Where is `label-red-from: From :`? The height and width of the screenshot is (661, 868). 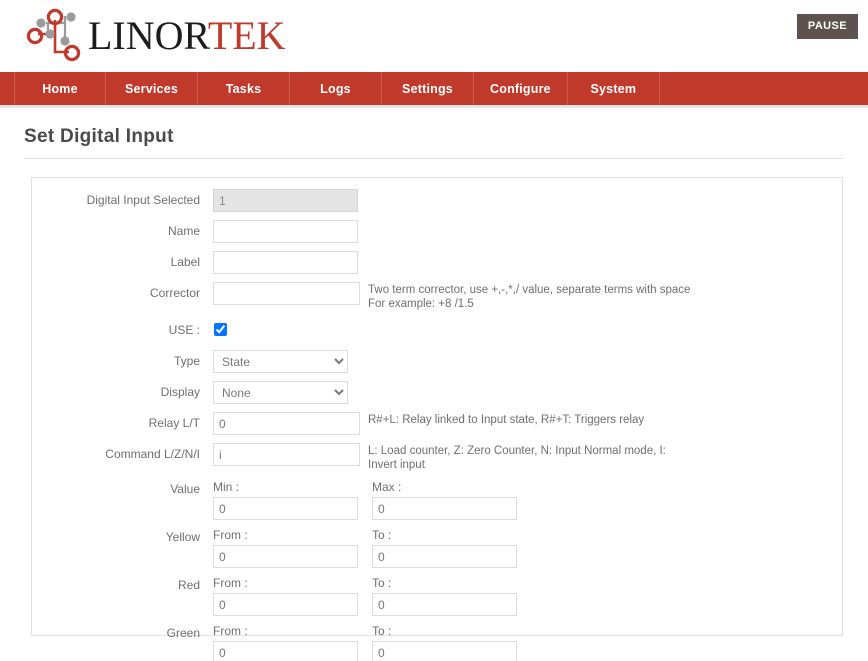 label-red-from: From : is located at coordinates (230, 583).